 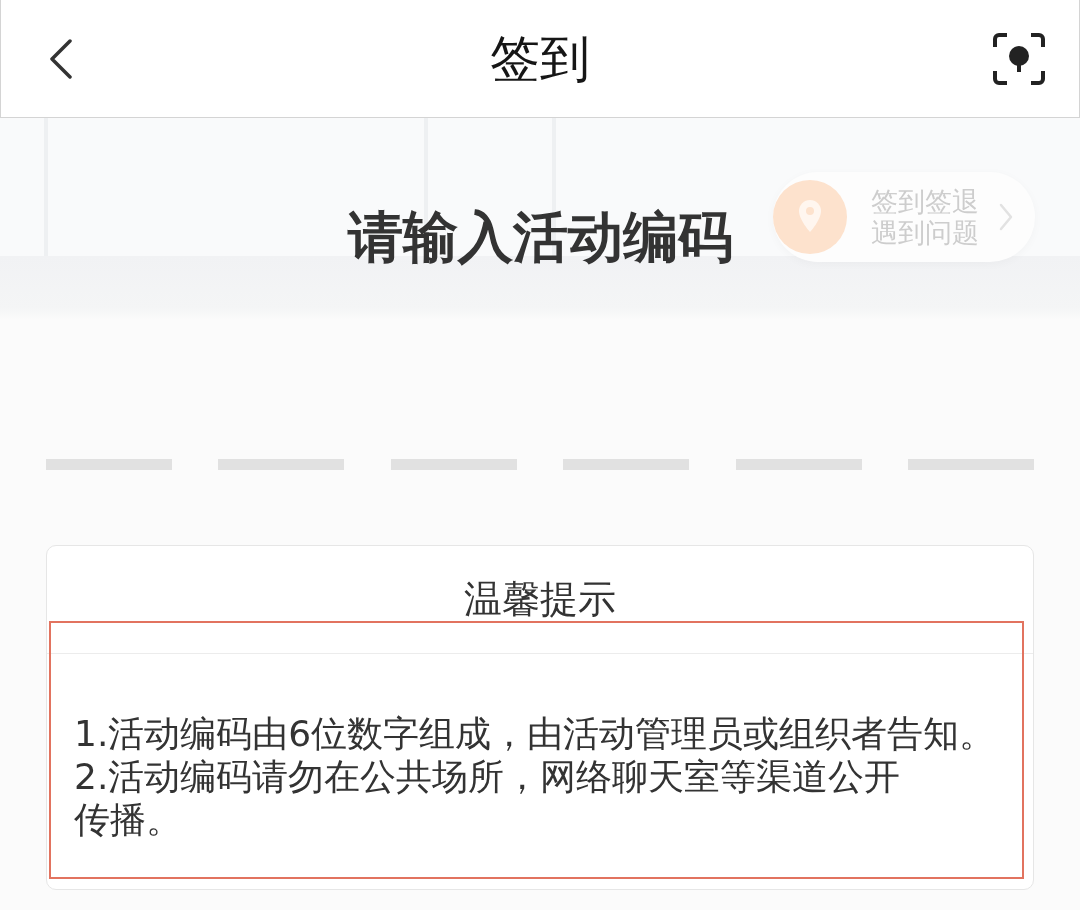 I want to click on chevron-right-icon, so click(x=1006, y=217).